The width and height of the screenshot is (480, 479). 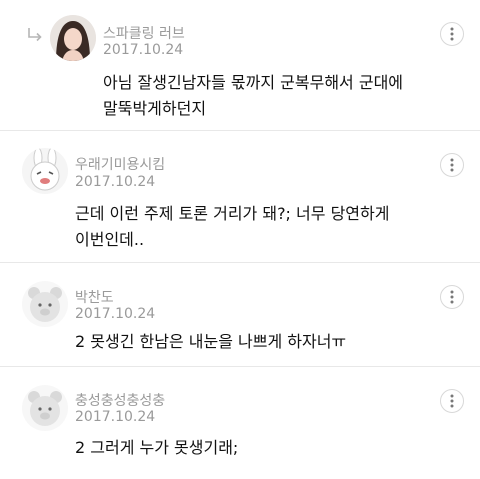 I want to click on comment-author: 우래기미용시킴, so click(x=120, y=164).